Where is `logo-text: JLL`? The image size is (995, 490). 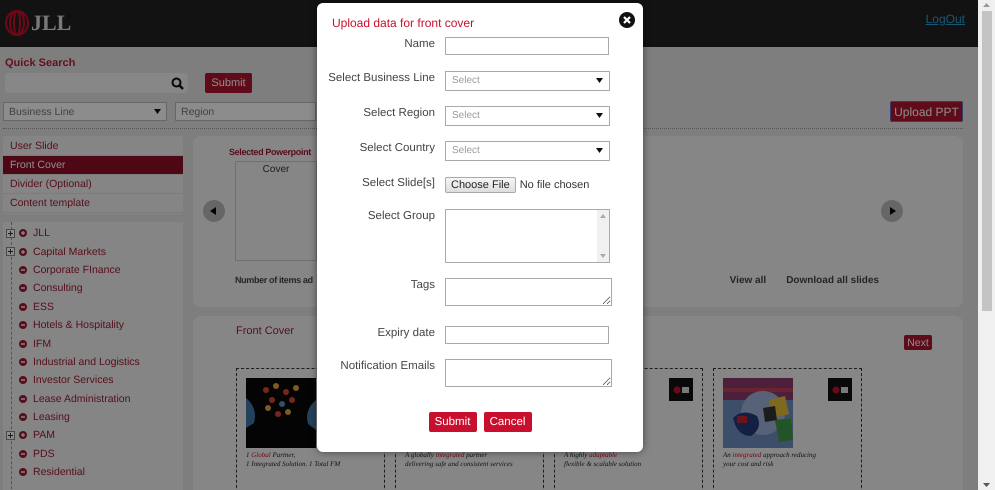
logo-text: JLL is located at coordinates (51, 23).